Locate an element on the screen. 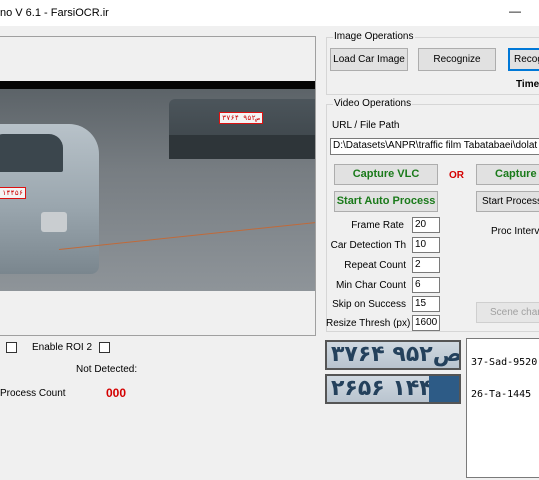 The image size is (539, 480). plate-region-box is located at coordinates (444, 389).